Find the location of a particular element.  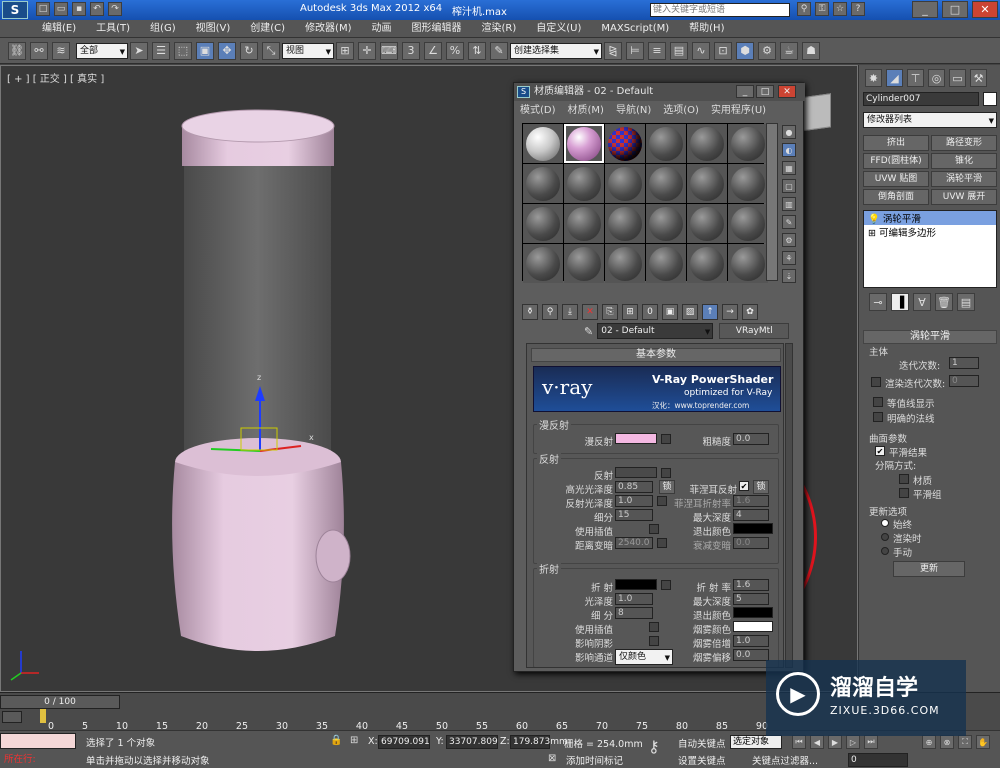

schematic-view-icon: ⊡ is located at coordinates (723, 50).